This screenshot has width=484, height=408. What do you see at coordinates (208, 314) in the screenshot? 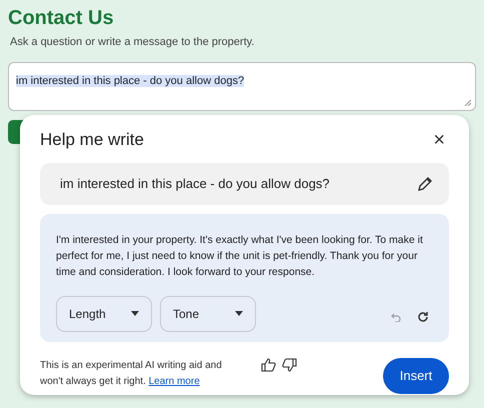
I see `dropdown: Tone` at bounding box center [208, 314].